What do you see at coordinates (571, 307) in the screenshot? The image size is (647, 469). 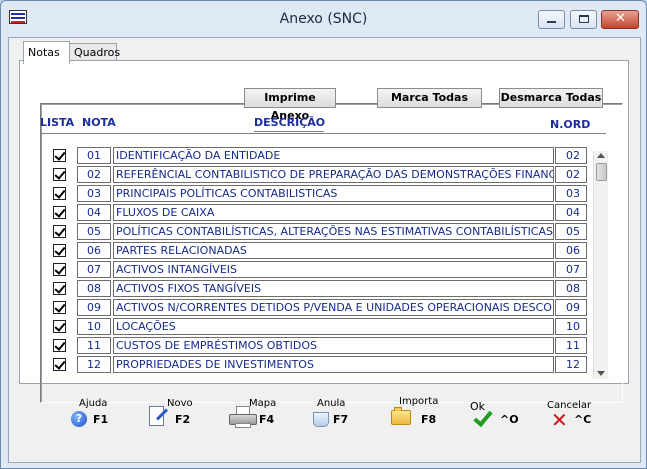 I see `row-nord: 09` at bounding box center [571, 307].